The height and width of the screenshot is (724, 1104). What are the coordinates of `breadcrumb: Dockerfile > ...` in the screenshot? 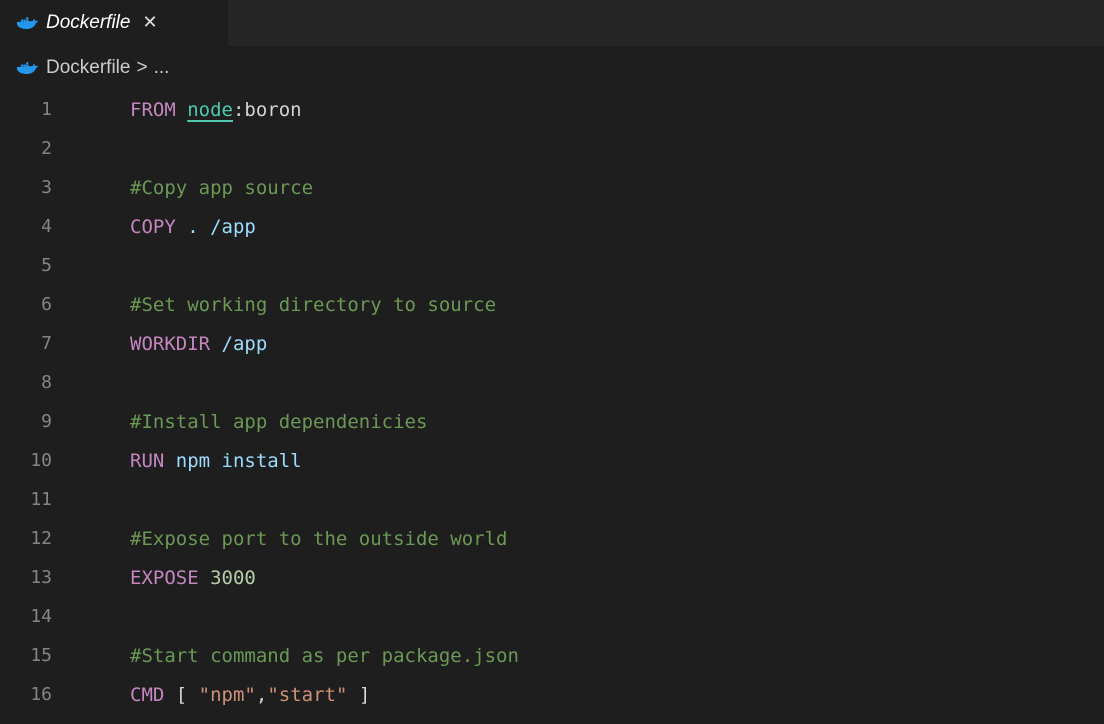 It's located at (552, 68).